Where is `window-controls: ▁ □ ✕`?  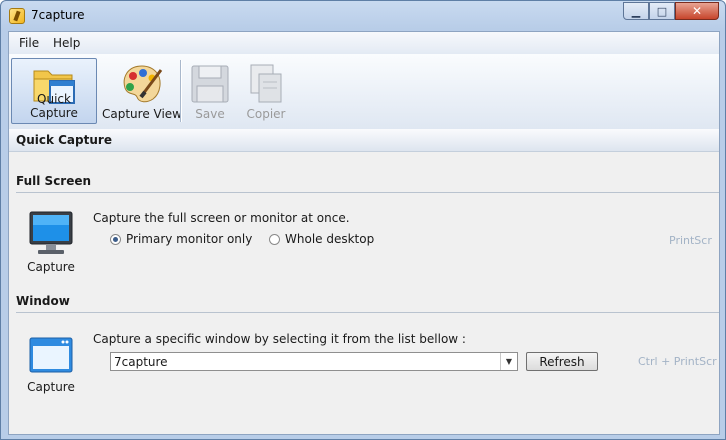
window-controls: ▁ □ ✕ is located at coordinates (671, 11).